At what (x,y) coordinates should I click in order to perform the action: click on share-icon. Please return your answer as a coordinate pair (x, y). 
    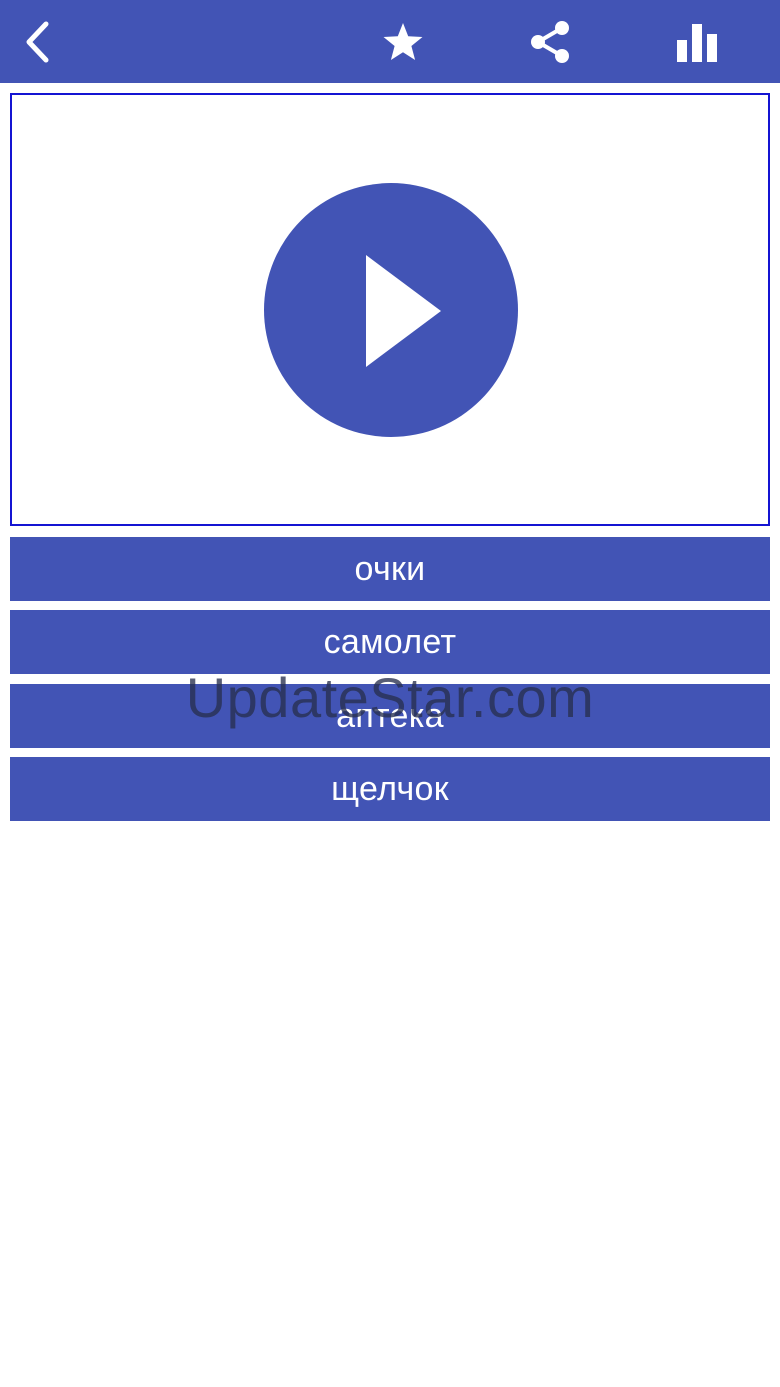
    Looking at the image, I should click on (550, 41).